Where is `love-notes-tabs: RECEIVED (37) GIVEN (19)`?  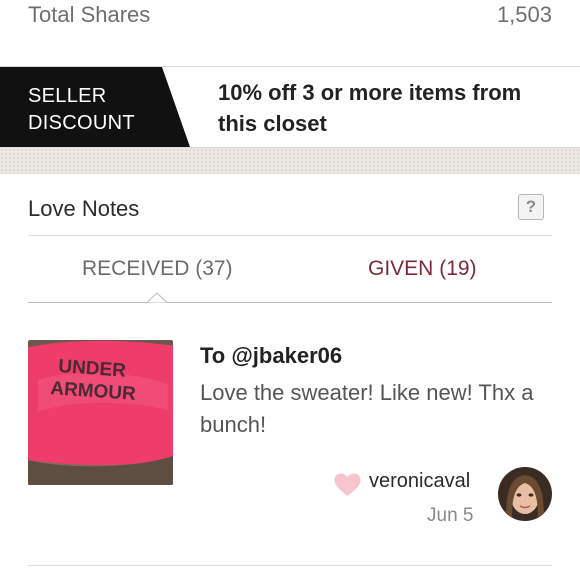 love-notes-tabs: RECEIVED (37) GIVEN (19) is located at coordinates (290, 270).